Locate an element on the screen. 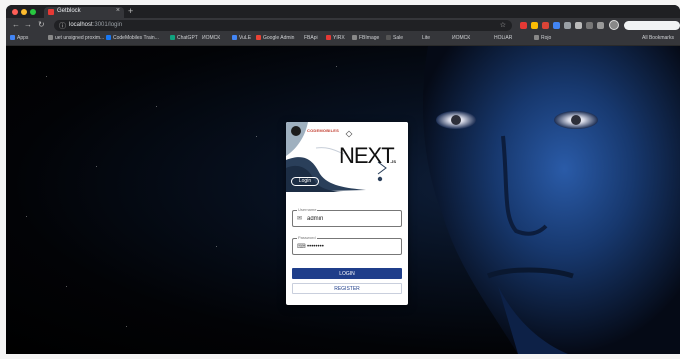  bookmark-item: ChatGPT is located at coordinates (184, 38).